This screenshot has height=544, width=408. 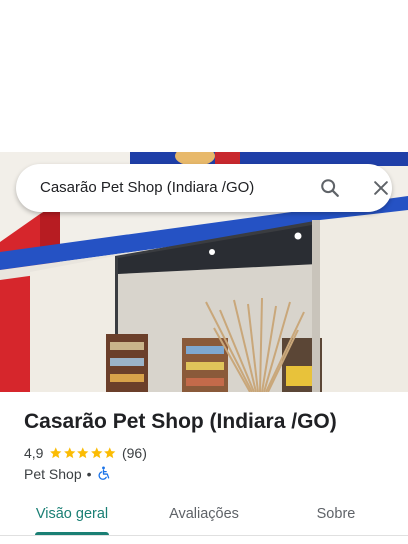 What do you see at coordinates (336, 514) in the screenshot?
I see `tab-about: Sobre` at bounding box center [336, 514].